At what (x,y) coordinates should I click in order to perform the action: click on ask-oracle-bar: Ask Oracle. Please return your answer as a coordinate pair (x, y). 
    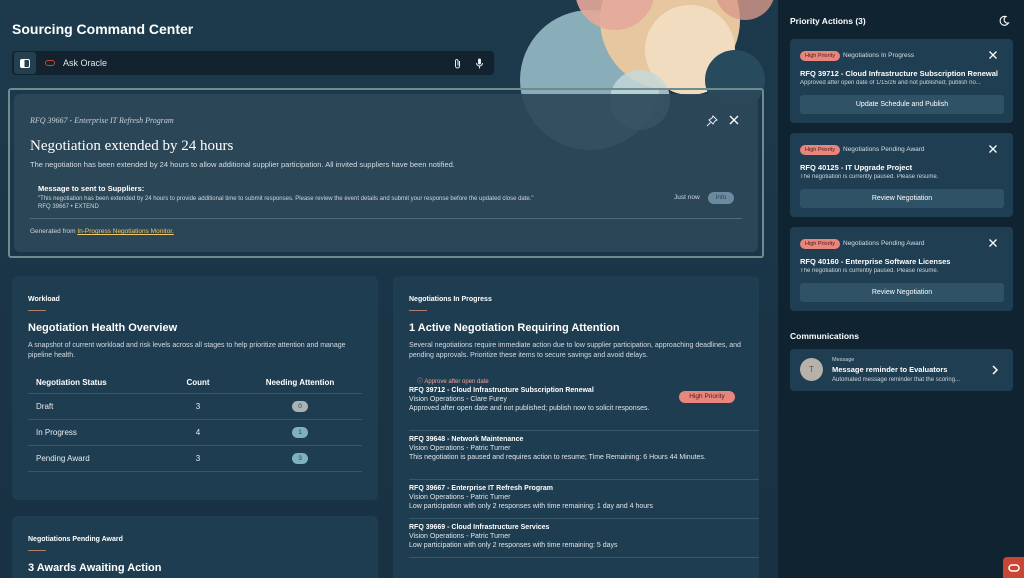
    Looking at the image, I should click on (253, 63).